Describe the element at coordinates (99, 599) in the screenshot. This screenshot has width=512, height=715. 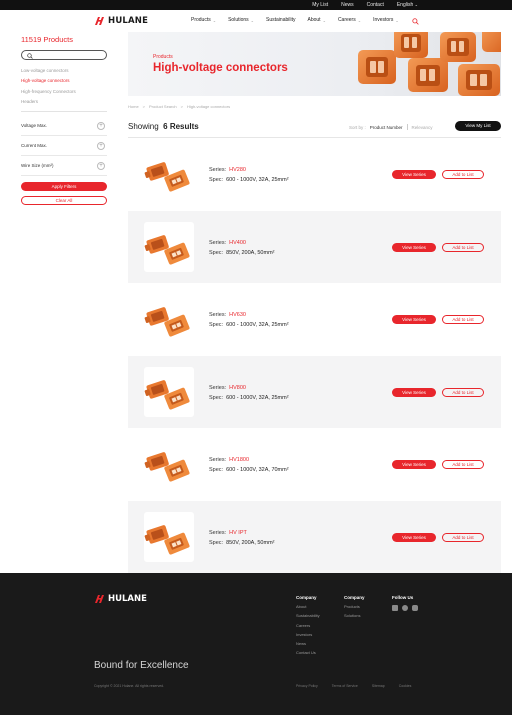
I see `hulane-logo-icon` at that location.